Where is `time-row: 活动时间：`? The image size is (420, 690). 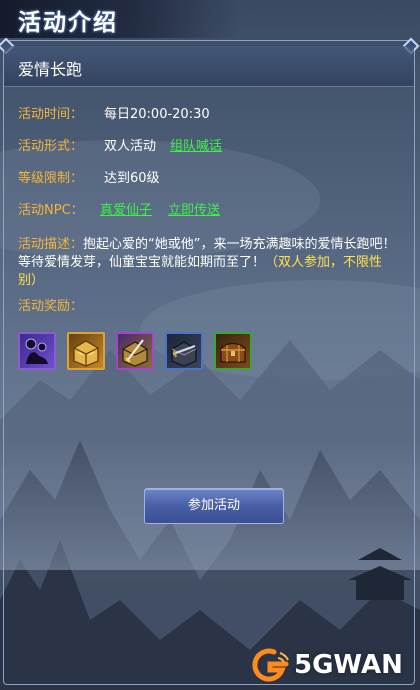
time-row: 活动时间： is located at coordinates (50, 115).